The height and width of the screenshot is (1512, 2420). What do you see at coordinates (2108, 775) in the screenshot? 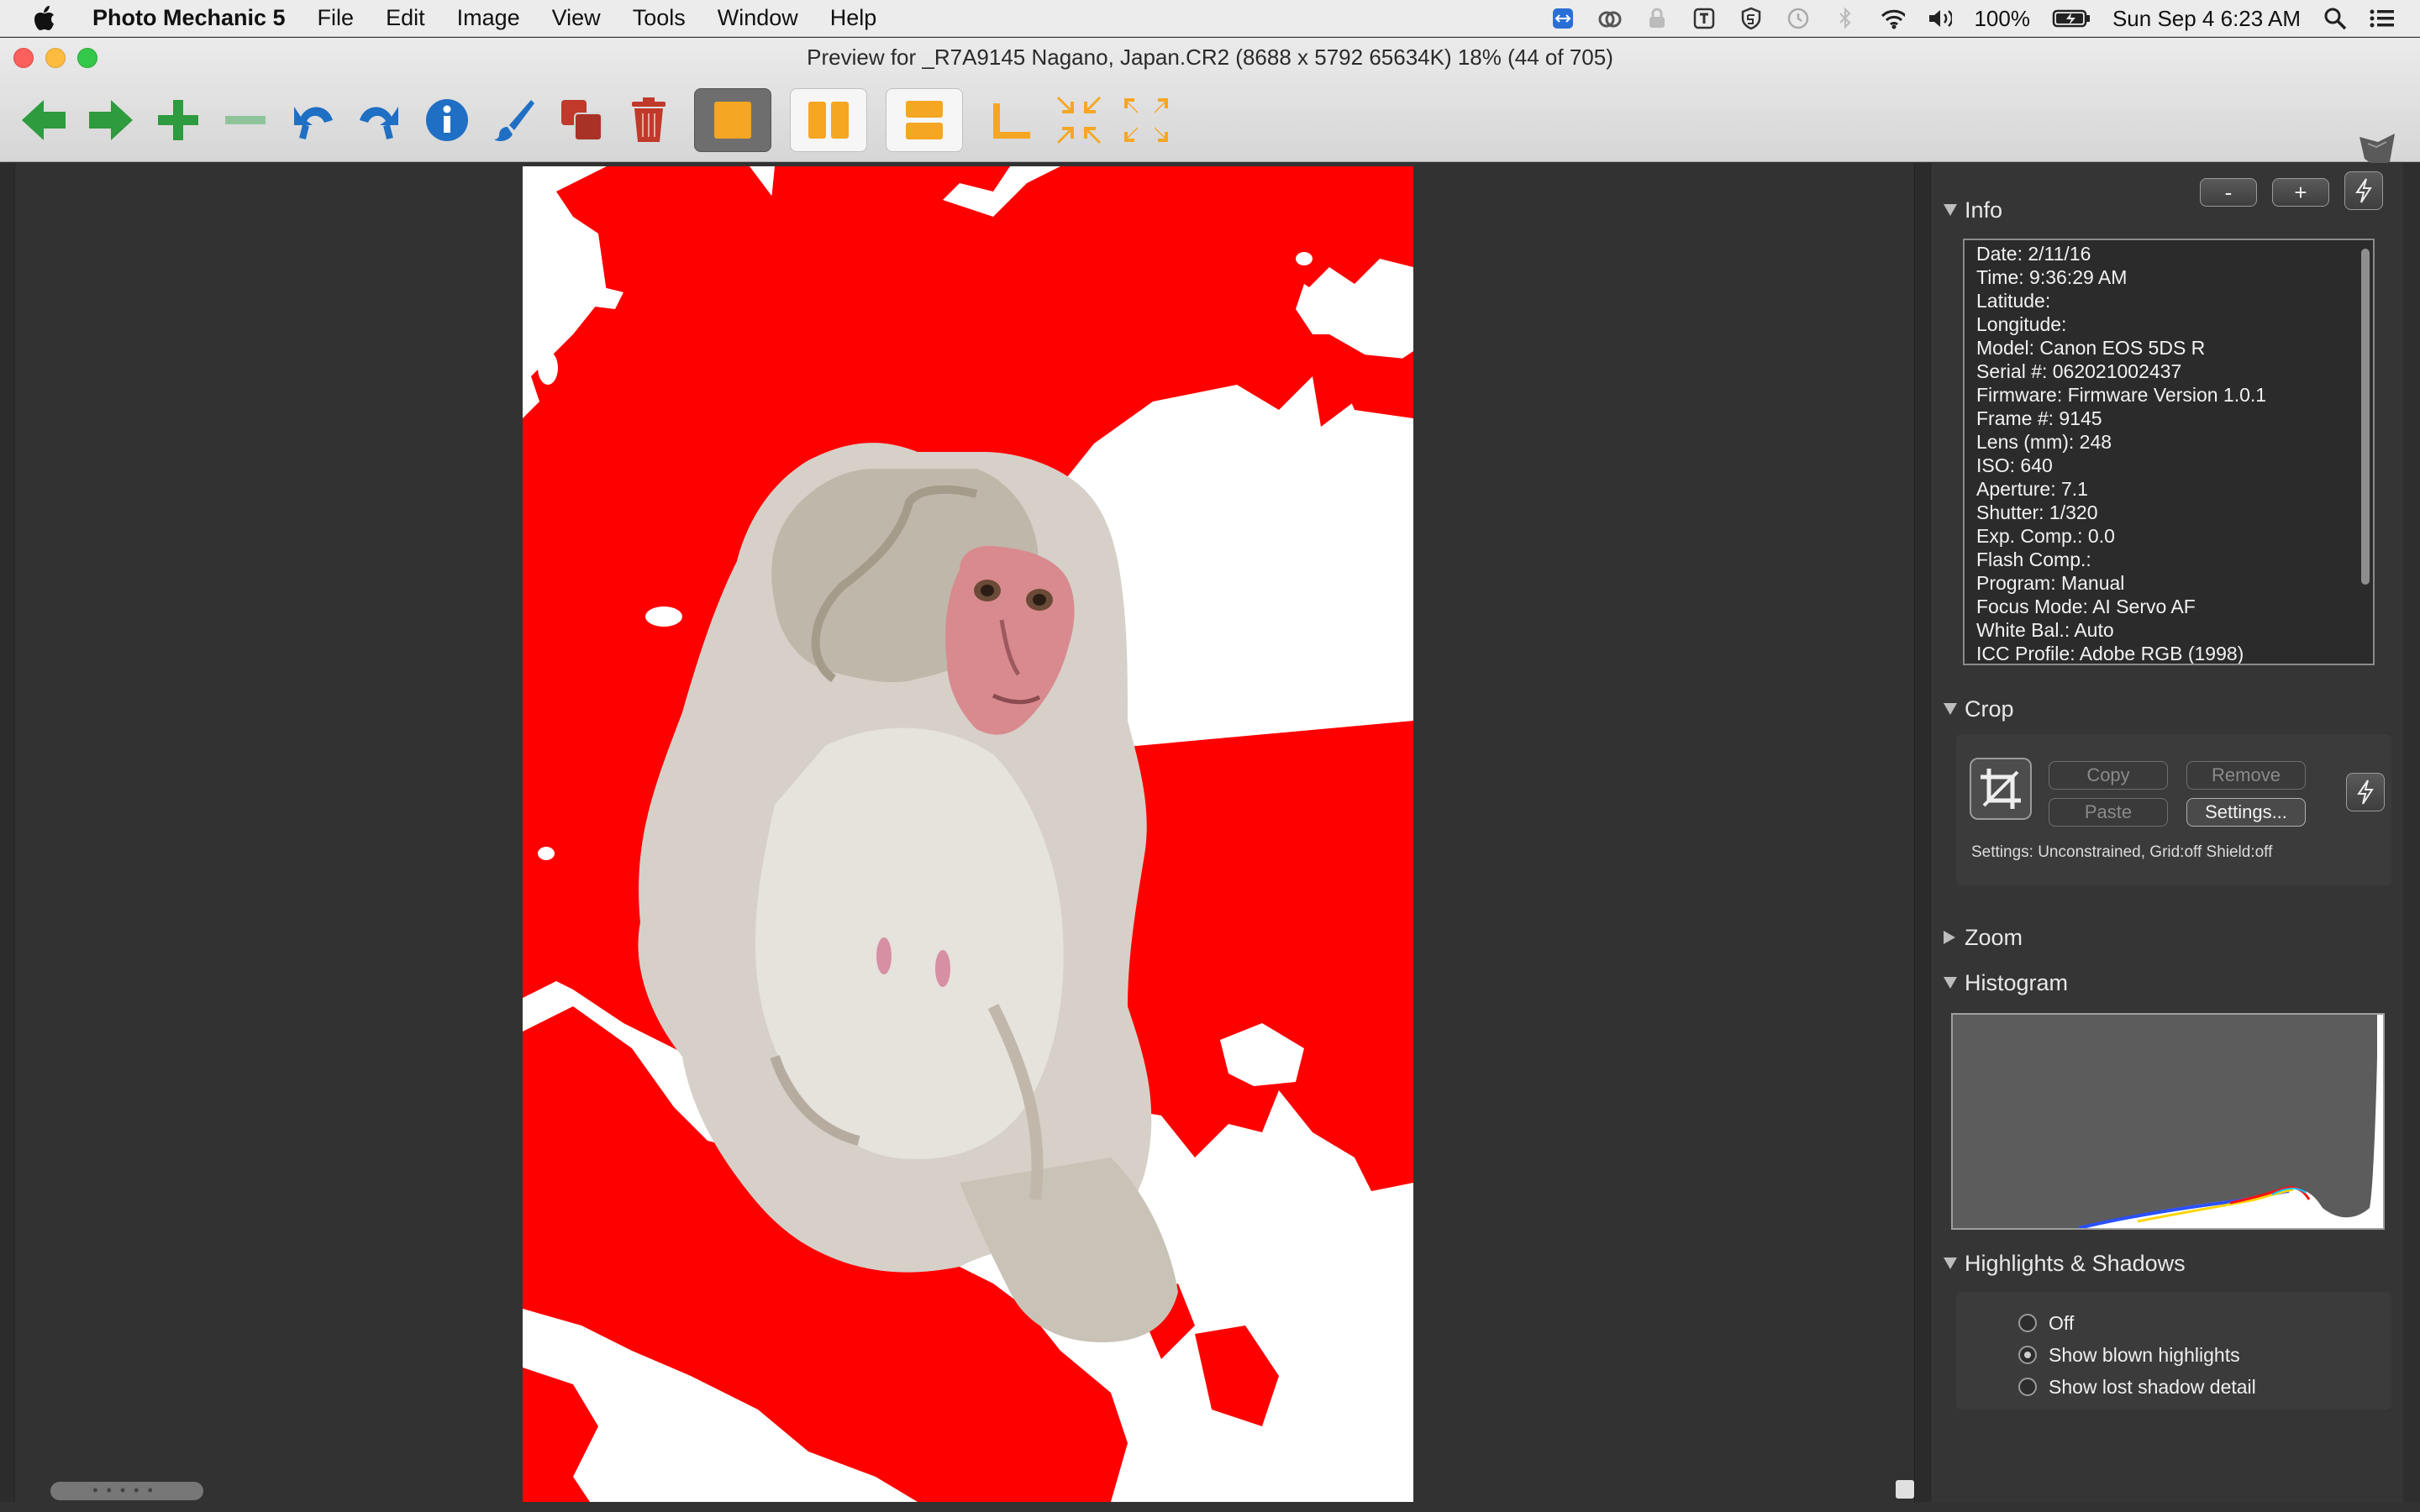
I see `crop-copy-button: Copy` at bounding box center [2108, 775].